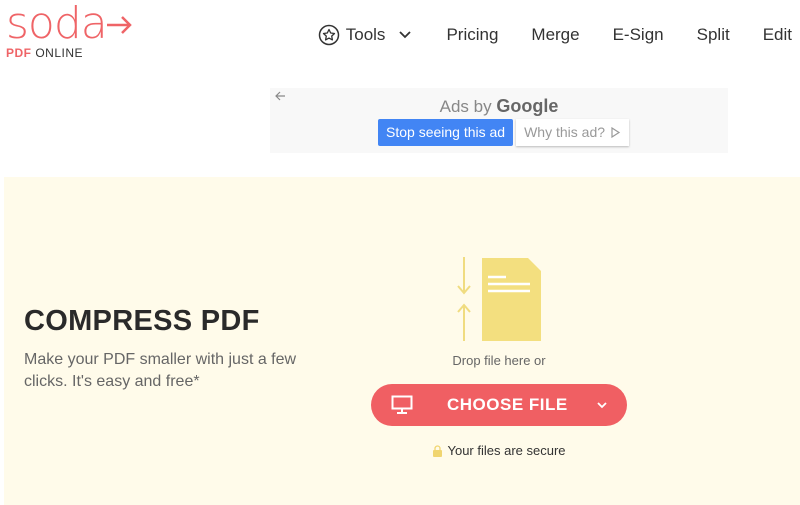  I want to click on page-title: COMPRESS PDF, so click(142, 321).